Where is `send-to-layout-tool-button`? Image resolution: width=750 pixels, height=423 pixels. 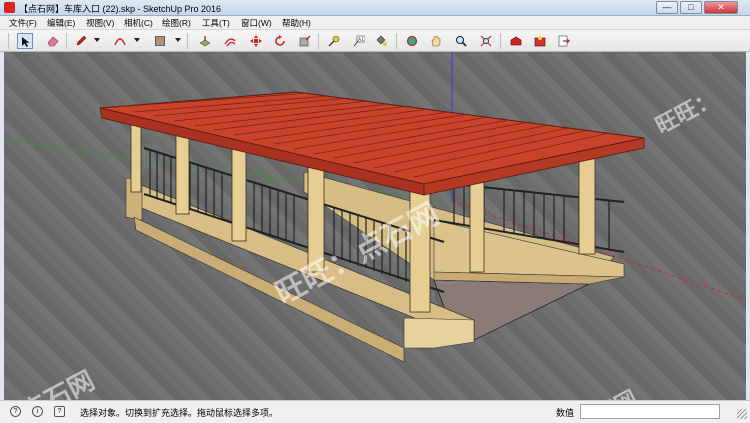 send-to-layout-tool-button is located at coordinates (564, 41).